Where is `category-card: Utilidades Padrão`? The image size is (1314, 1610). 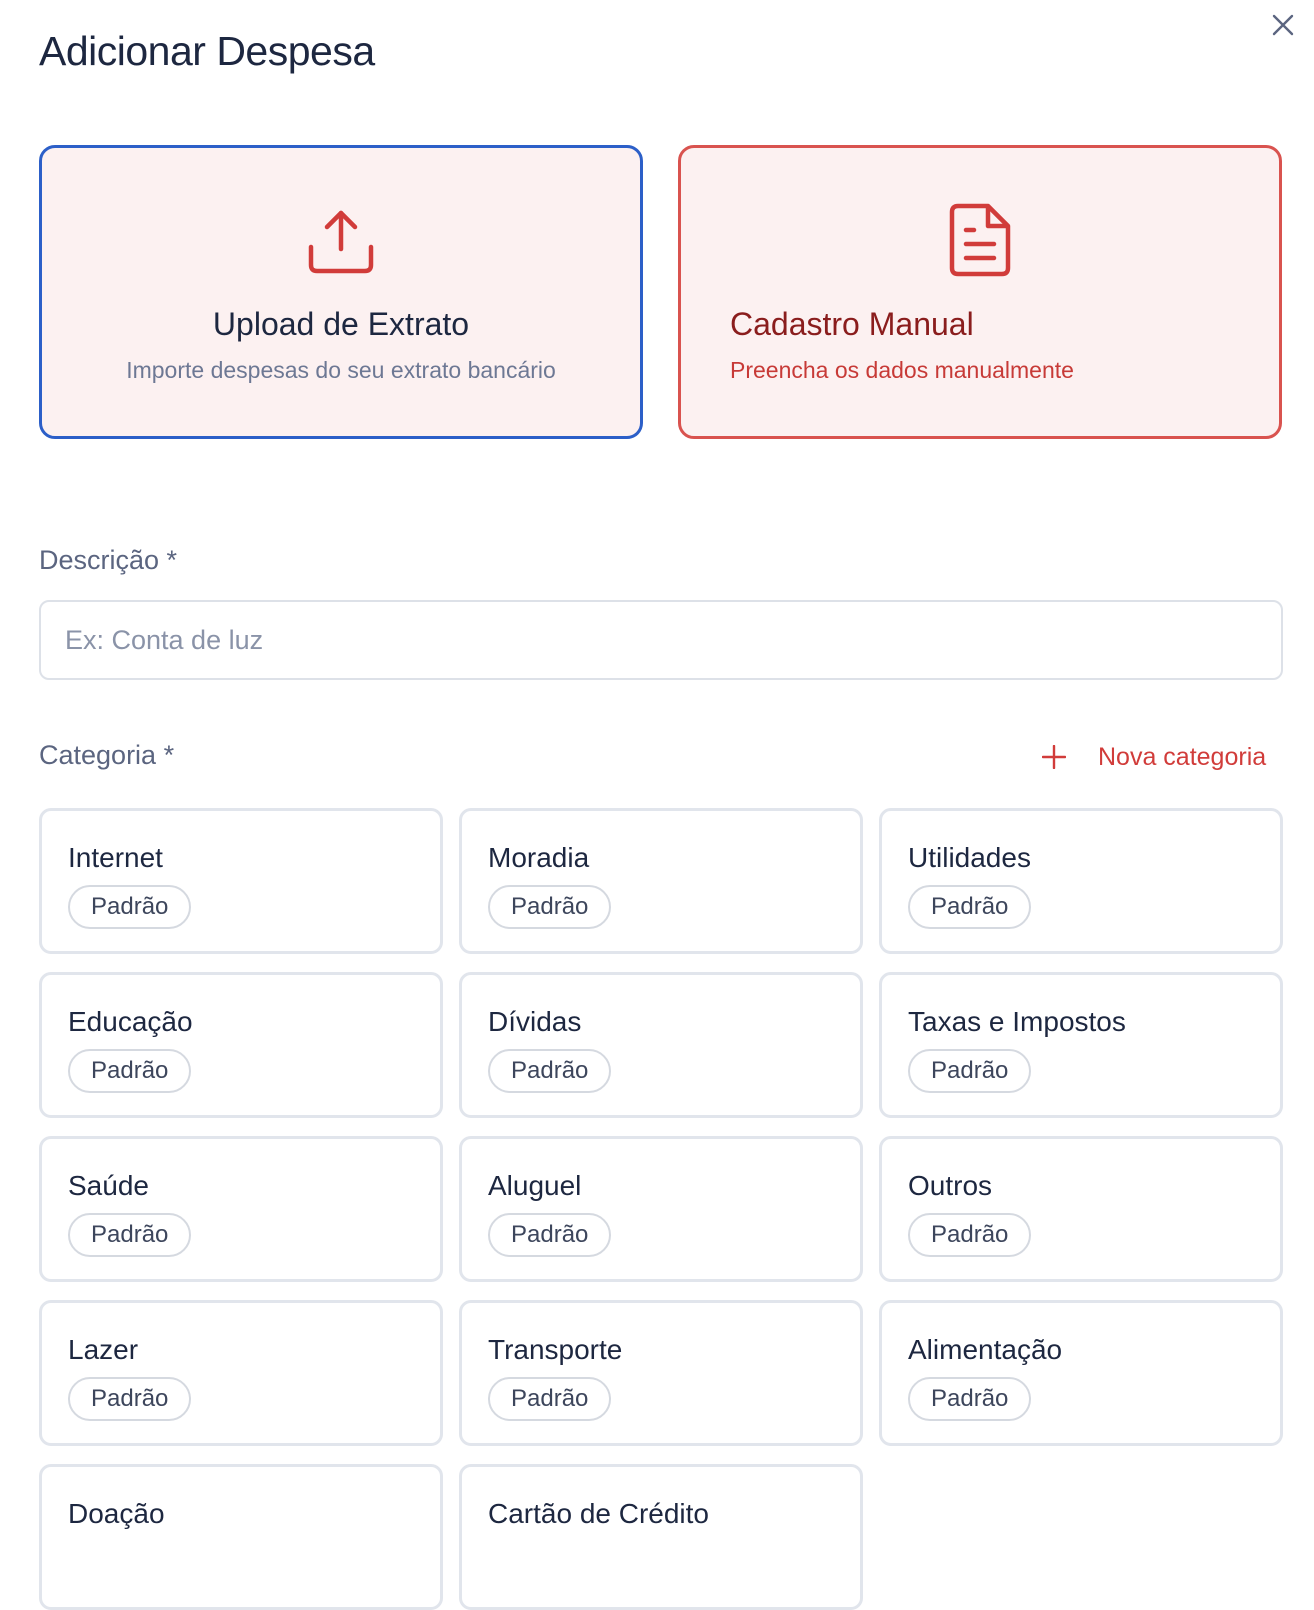 category-card: Utilidades Padrão is located at coordinates (1081, 881).